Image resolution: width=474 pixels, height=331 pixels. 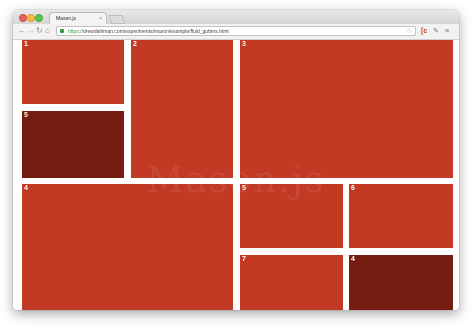 I want to click on tile-number: 2, so click(x=135, y=44).